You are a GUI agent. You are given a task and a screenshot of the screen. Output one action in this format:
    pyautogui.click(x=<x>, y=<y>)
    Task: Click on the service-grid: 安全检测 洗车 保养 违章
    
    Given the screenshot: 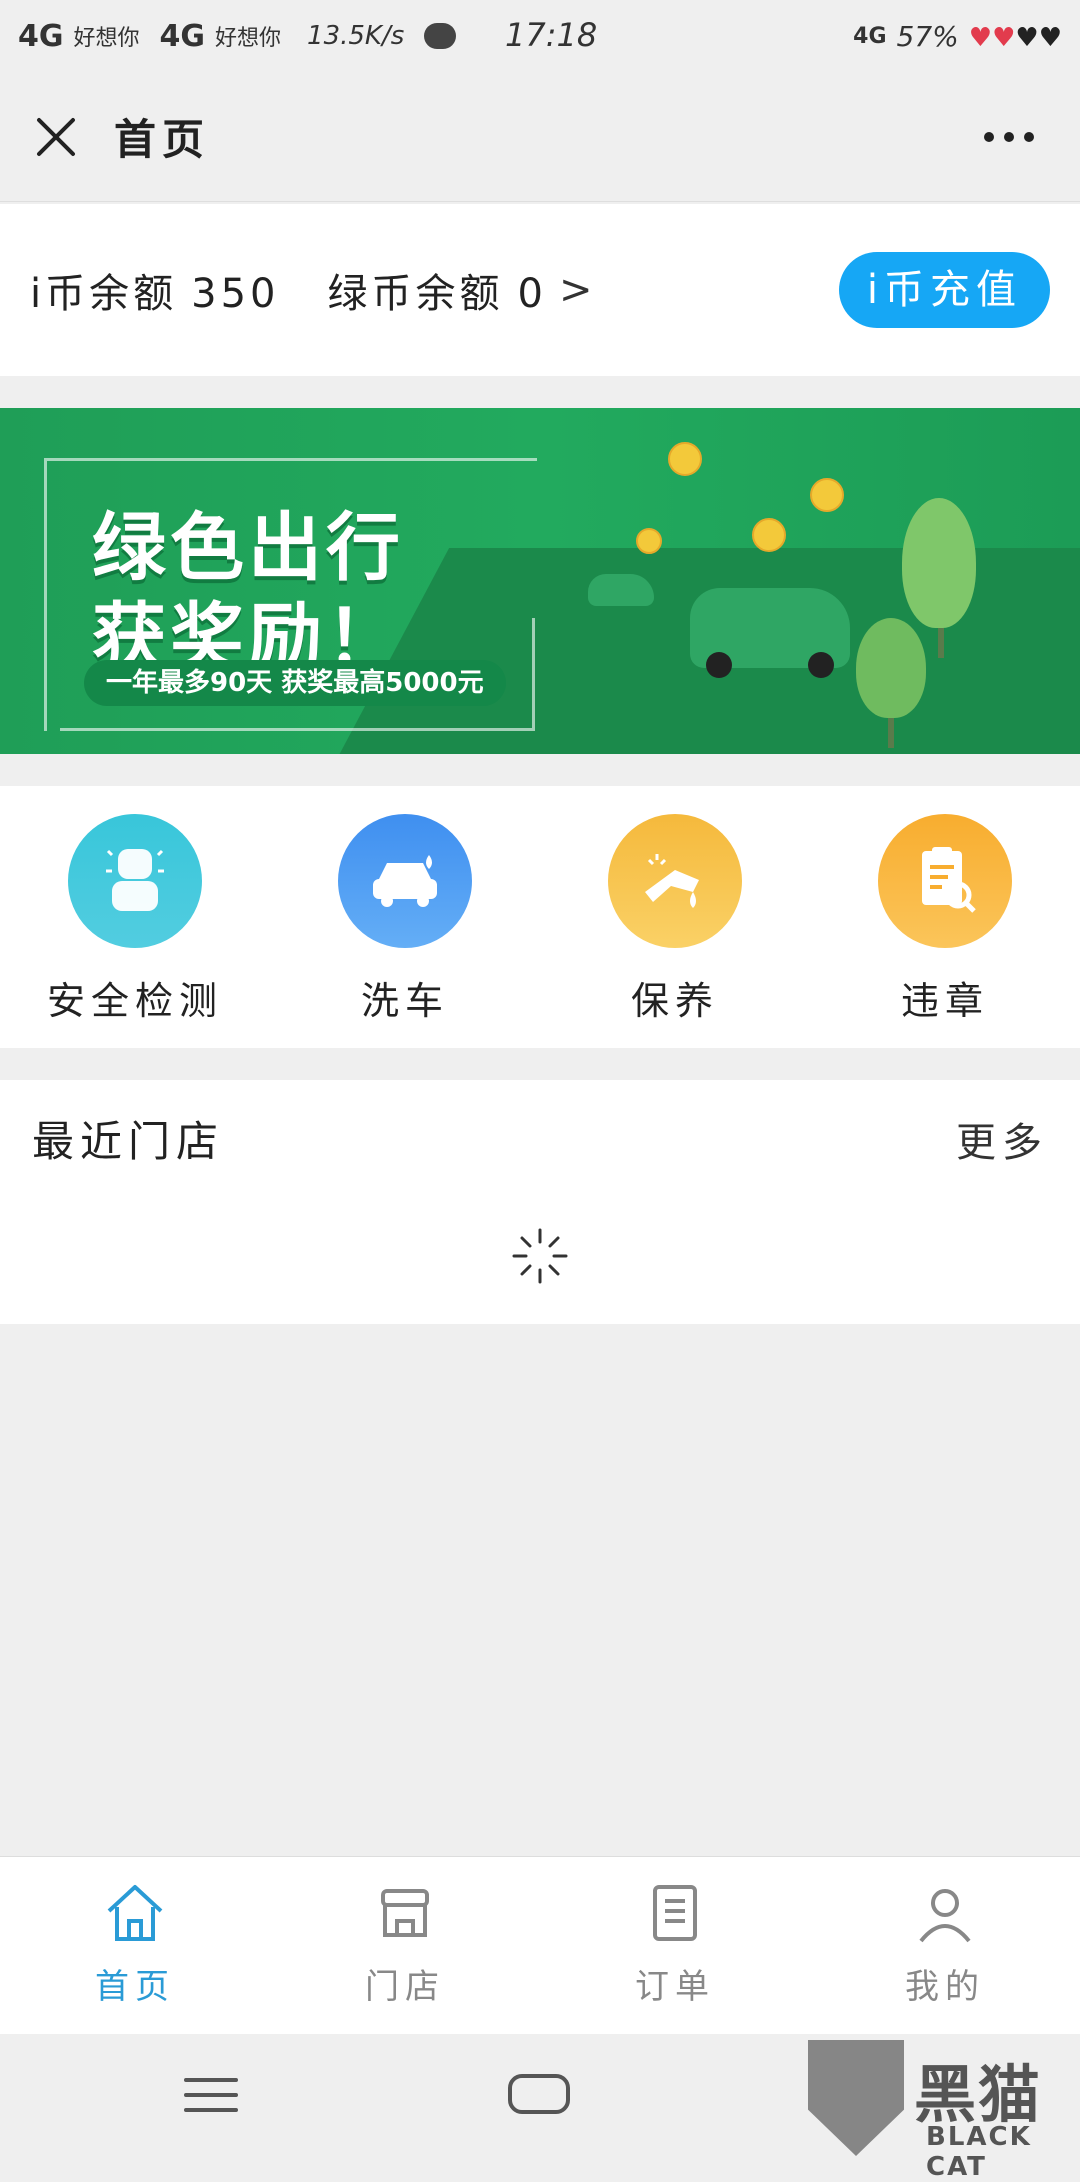 What is the action you would take?
    pyautogui.click(x=540, y=917)
    